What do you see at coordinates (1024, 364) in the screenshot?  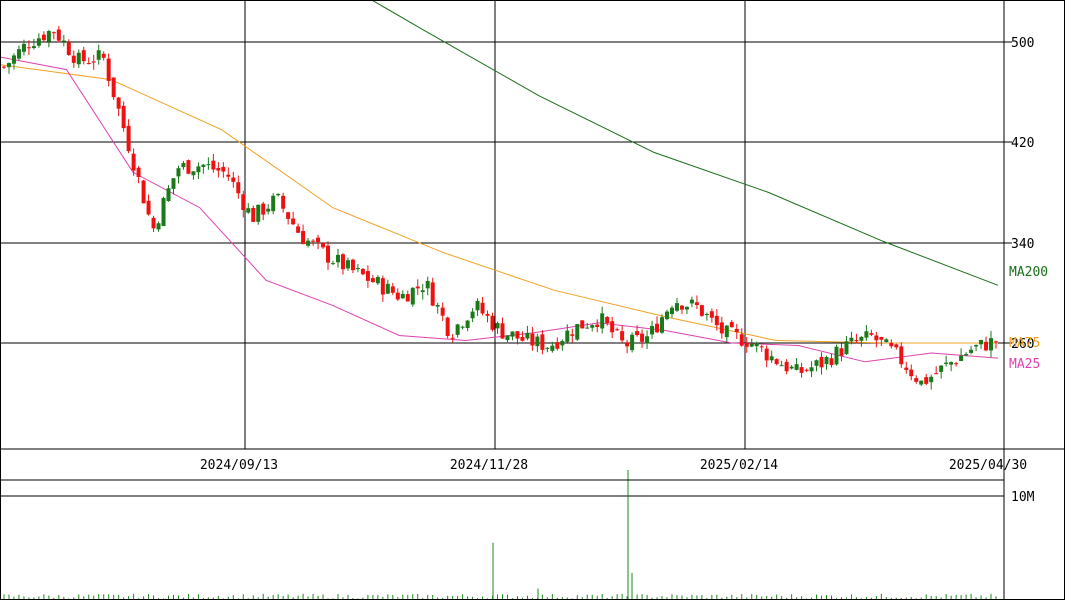 I see `legend-ma25: MA25` at bounding box center [1024, 364].